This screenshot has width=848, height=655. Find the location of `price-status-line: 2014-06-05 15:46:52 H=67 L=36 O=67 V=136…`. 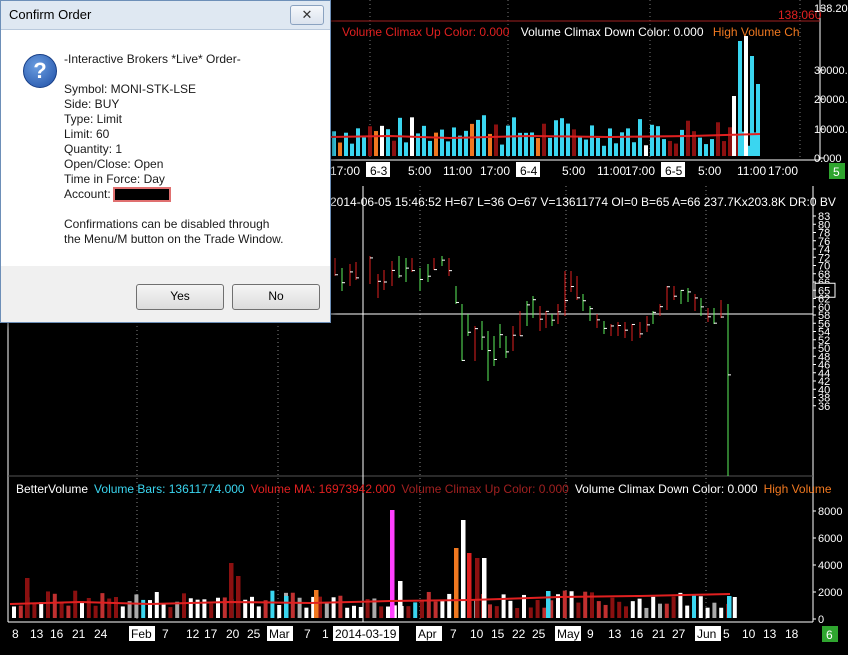

price-status-line: 2014-06-05 15:46:52 H=67 L=36 O=67 V=136… is located at coordinates (583, 202).